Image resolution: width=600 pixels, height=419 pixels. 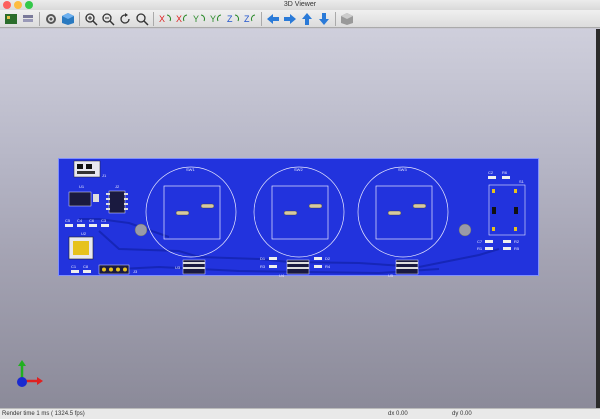 I want to click on ortho-box-icon, so click(x=347, y=19).